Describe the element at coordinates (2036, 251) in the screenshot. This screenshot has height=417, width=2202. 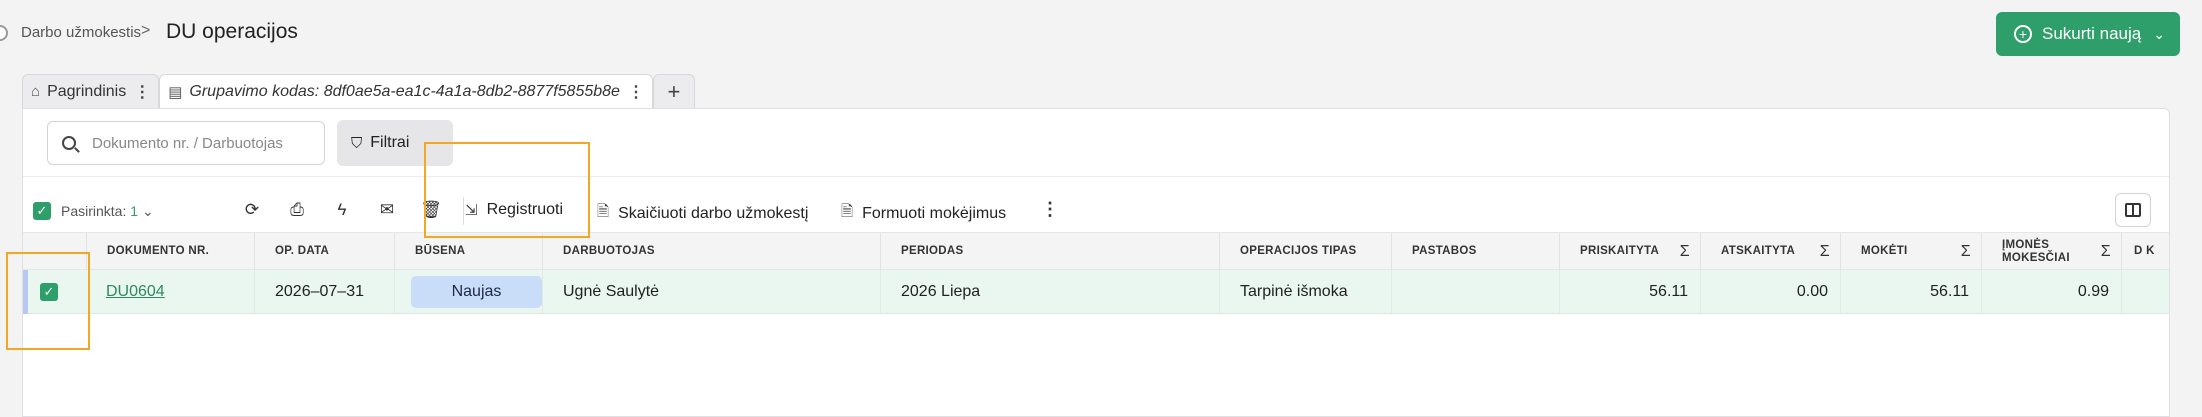
I see `col-company-taxes-label: ĮMONĖS MOKESČIAI` at that location.